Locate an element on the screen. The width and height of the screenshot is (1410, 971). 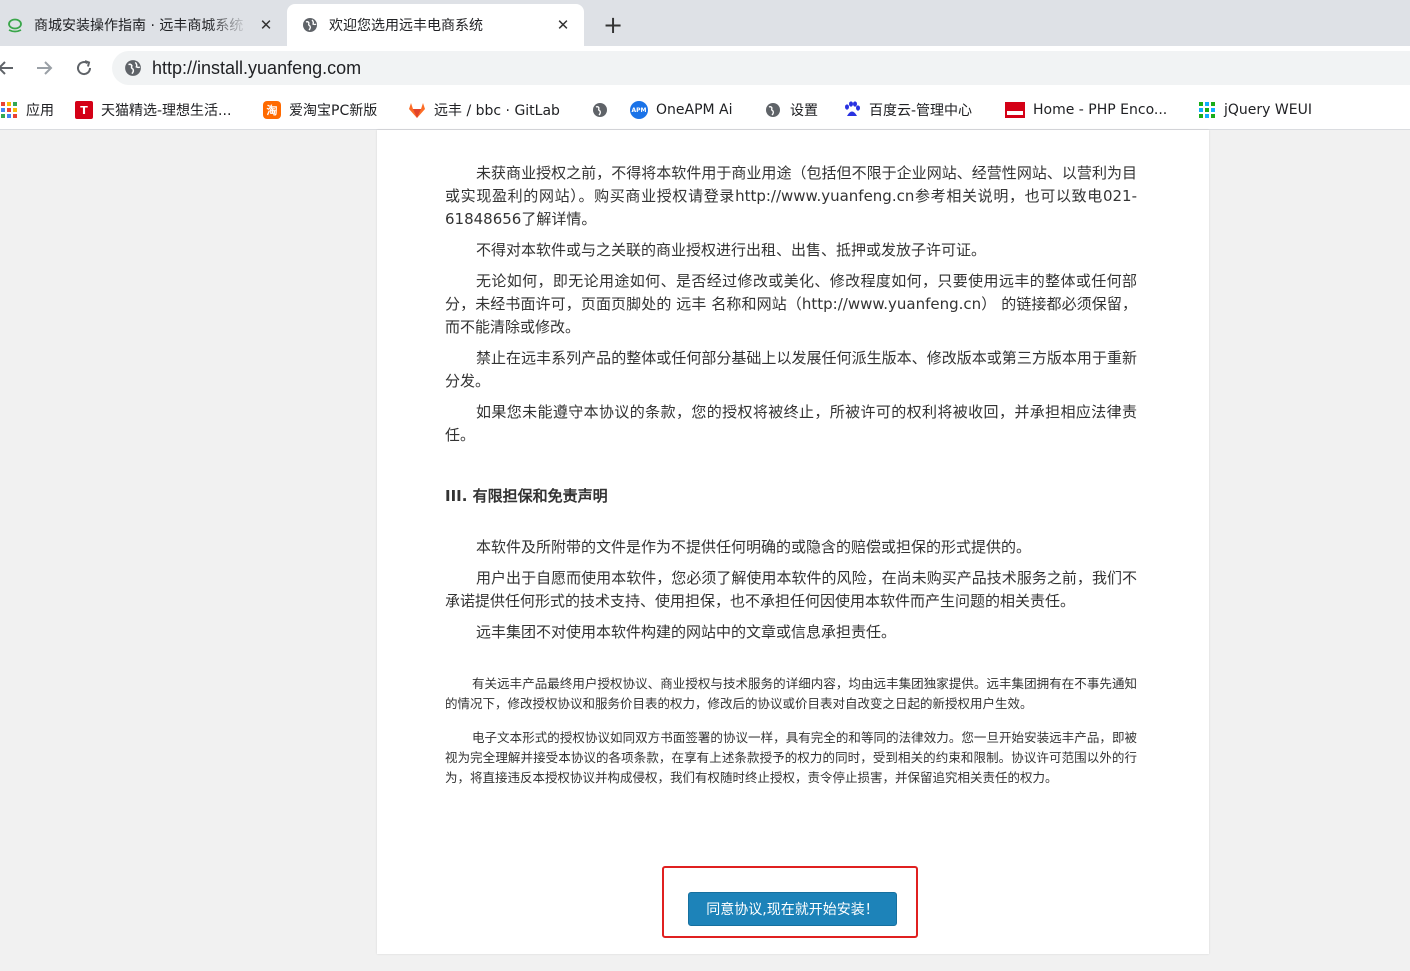
cloud-icon is located at coordinates (15, 25).